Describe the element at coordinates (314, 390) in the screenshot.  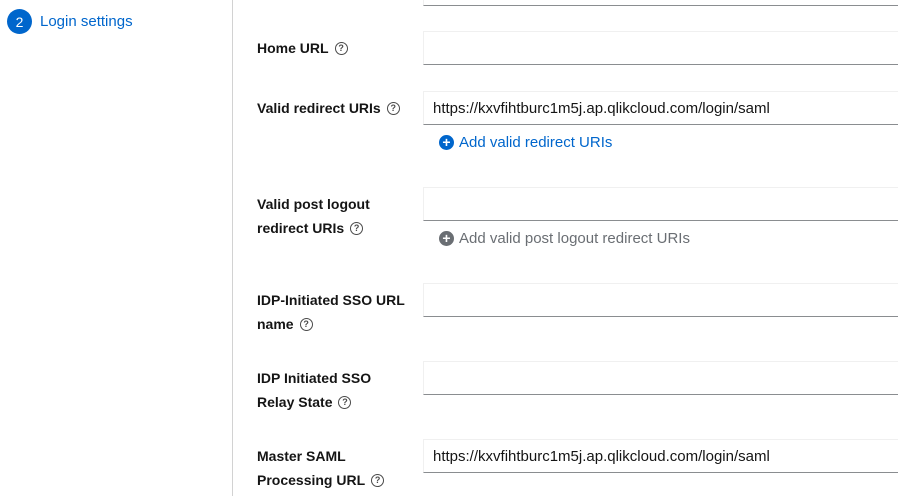
I see `idp-relay-state-label: IDP Initiated SSO Relay State?` at that location.